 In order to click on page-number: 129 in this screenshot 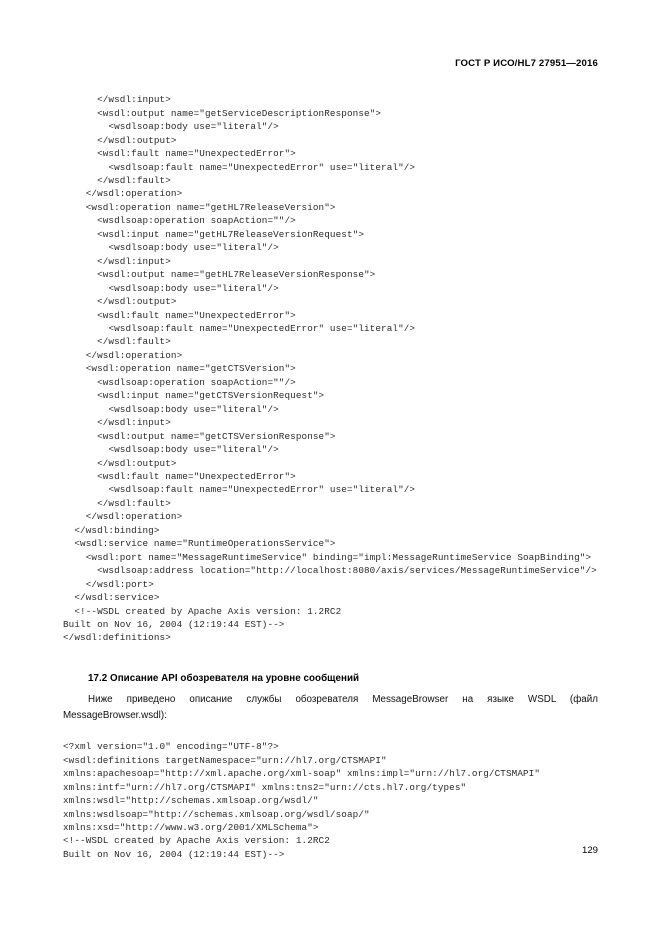, I will do `click(589, 850)`.